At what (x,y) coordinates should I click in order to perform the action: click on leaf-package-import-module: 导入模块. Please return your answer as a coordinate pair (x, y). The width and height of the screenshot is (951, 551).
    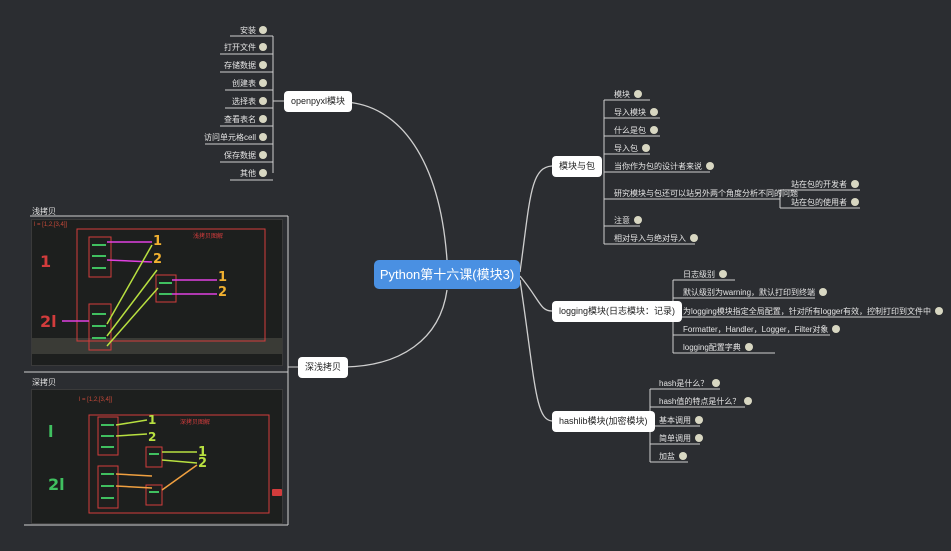
    Looking at the image, I should click on (636, 112).